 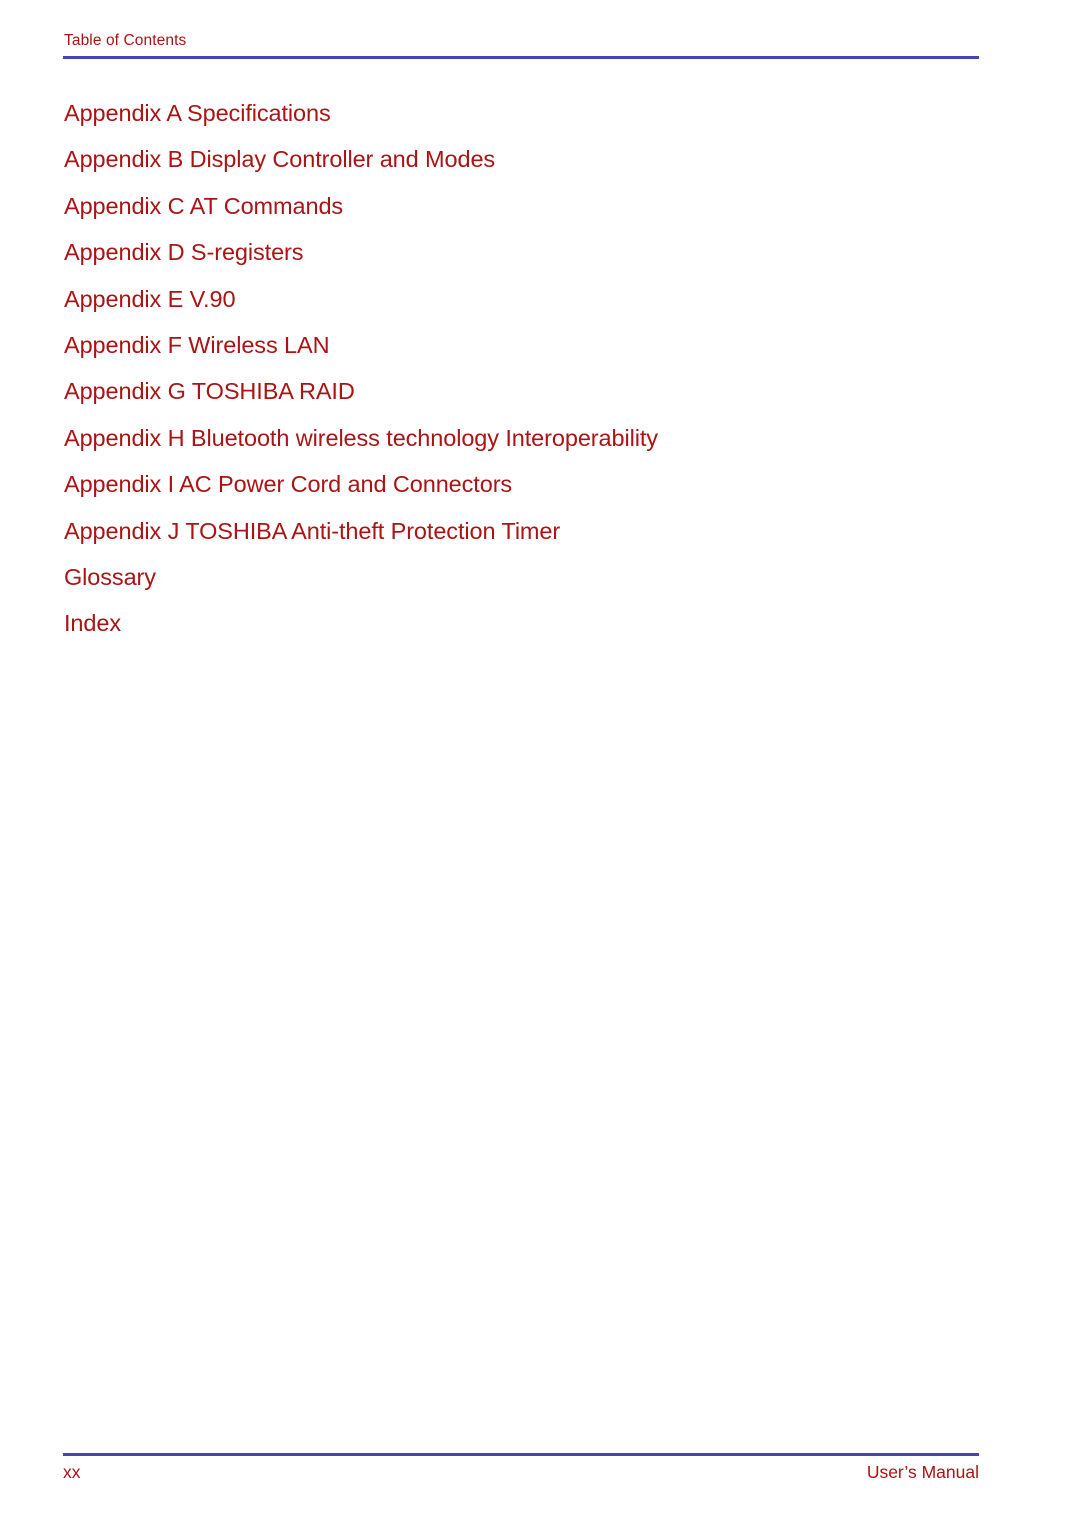 What do you see at coordinates (521, 57) in the screenshot?
I see `header-divider-rule` at bounding box center [521, 57].